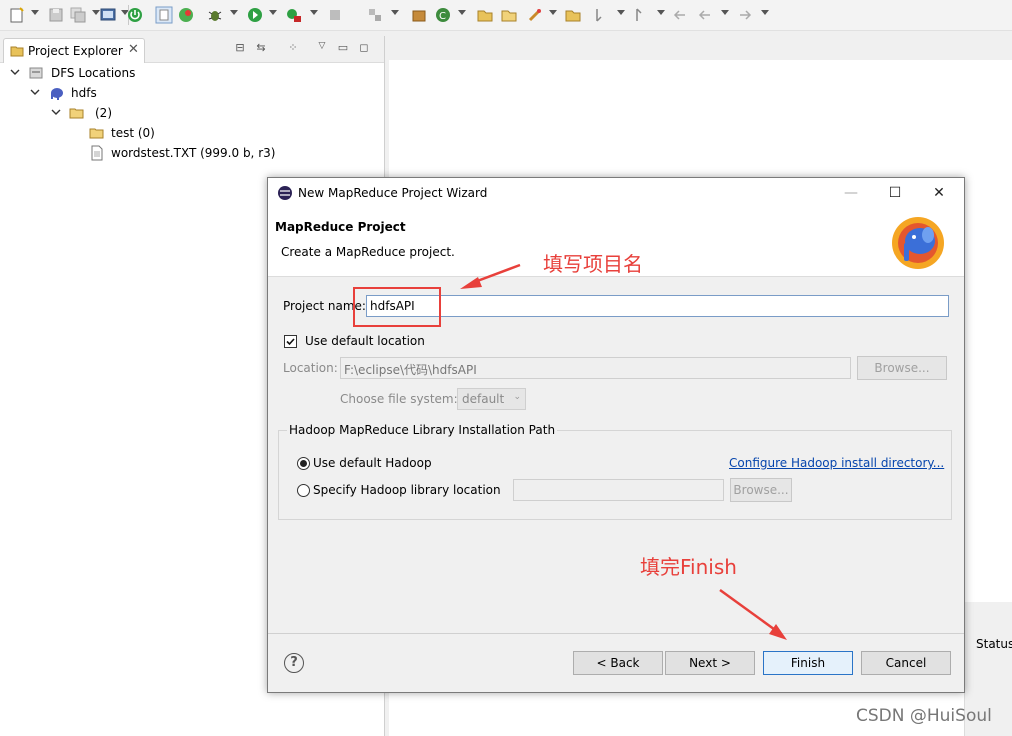  Describe the element at coordinates (393, 193) in the screenshot. I see `dialog-title: New MapReduce Project Wizard` at that location.